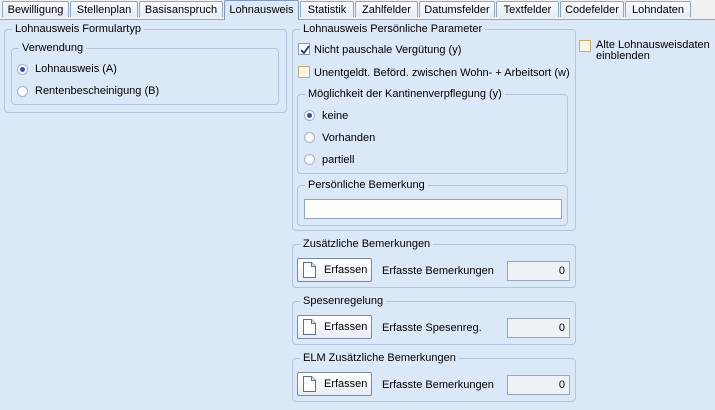 The width and height of the screenshot is (715, 410). Describe the element at coordinates (335, 116) in the screenshot. I see `radio-kantine-keine-label: keine` at that location.